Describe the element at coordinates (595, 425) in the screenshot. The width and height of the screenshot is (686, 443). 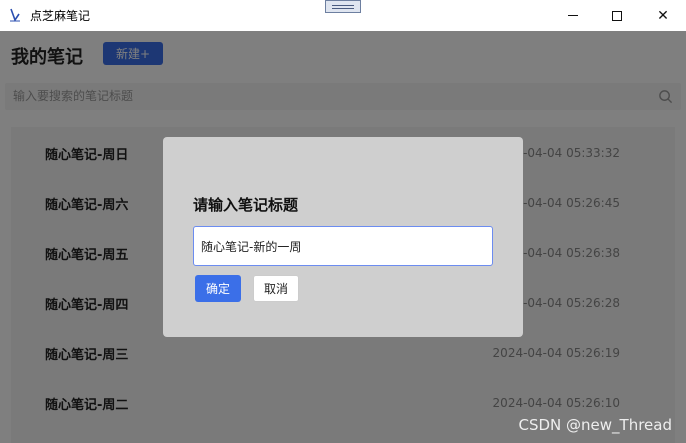
I see `watermark: CSDN @new_Thread` at that location.